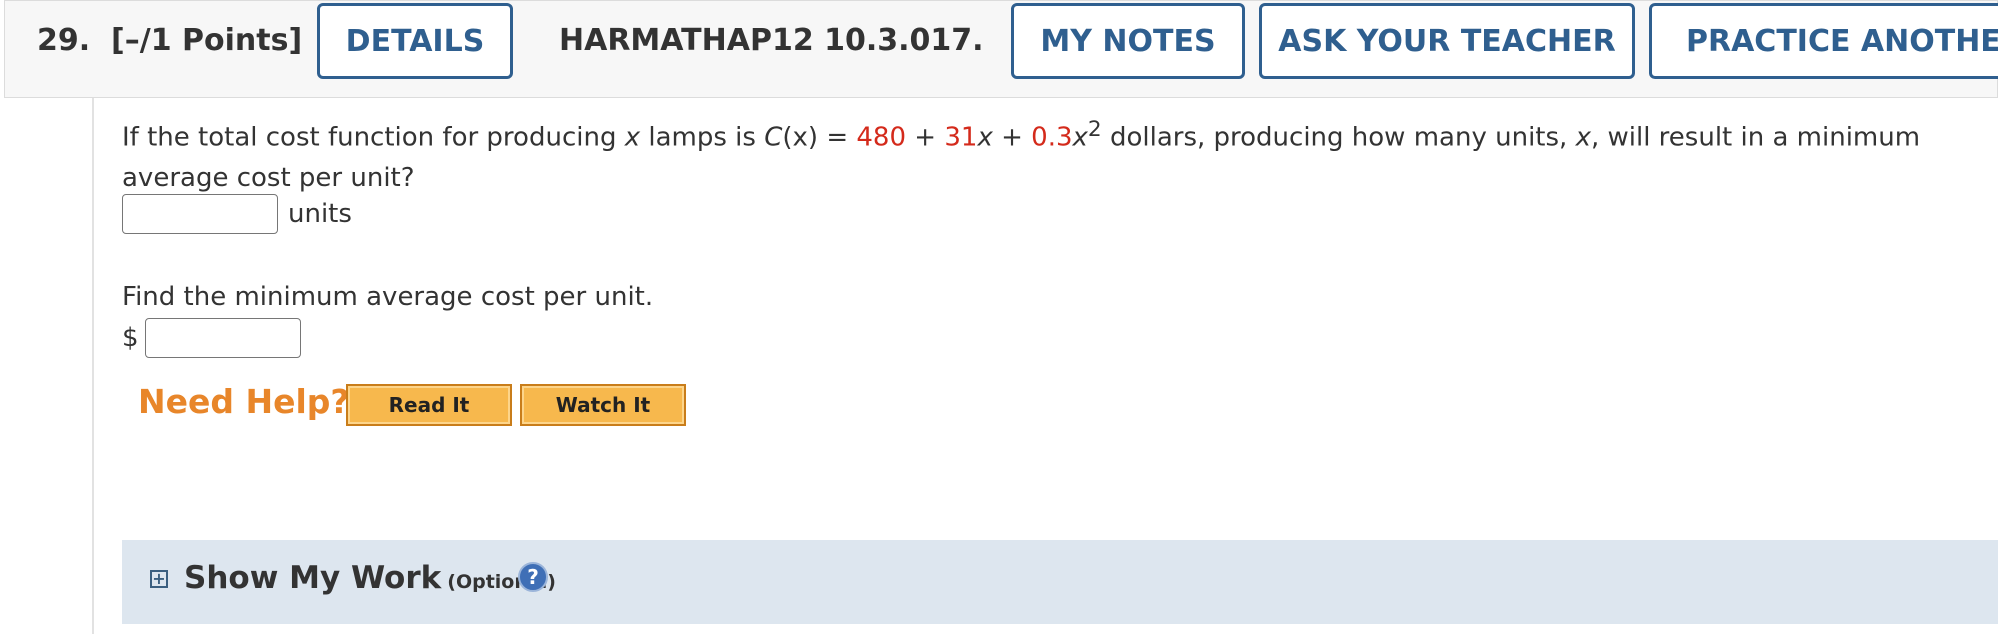 The height and width of the screenshot is (634, 1998). Describe the element at coordinates (881, 137) in the screenshot. I see `constant-term: 480` at that location.